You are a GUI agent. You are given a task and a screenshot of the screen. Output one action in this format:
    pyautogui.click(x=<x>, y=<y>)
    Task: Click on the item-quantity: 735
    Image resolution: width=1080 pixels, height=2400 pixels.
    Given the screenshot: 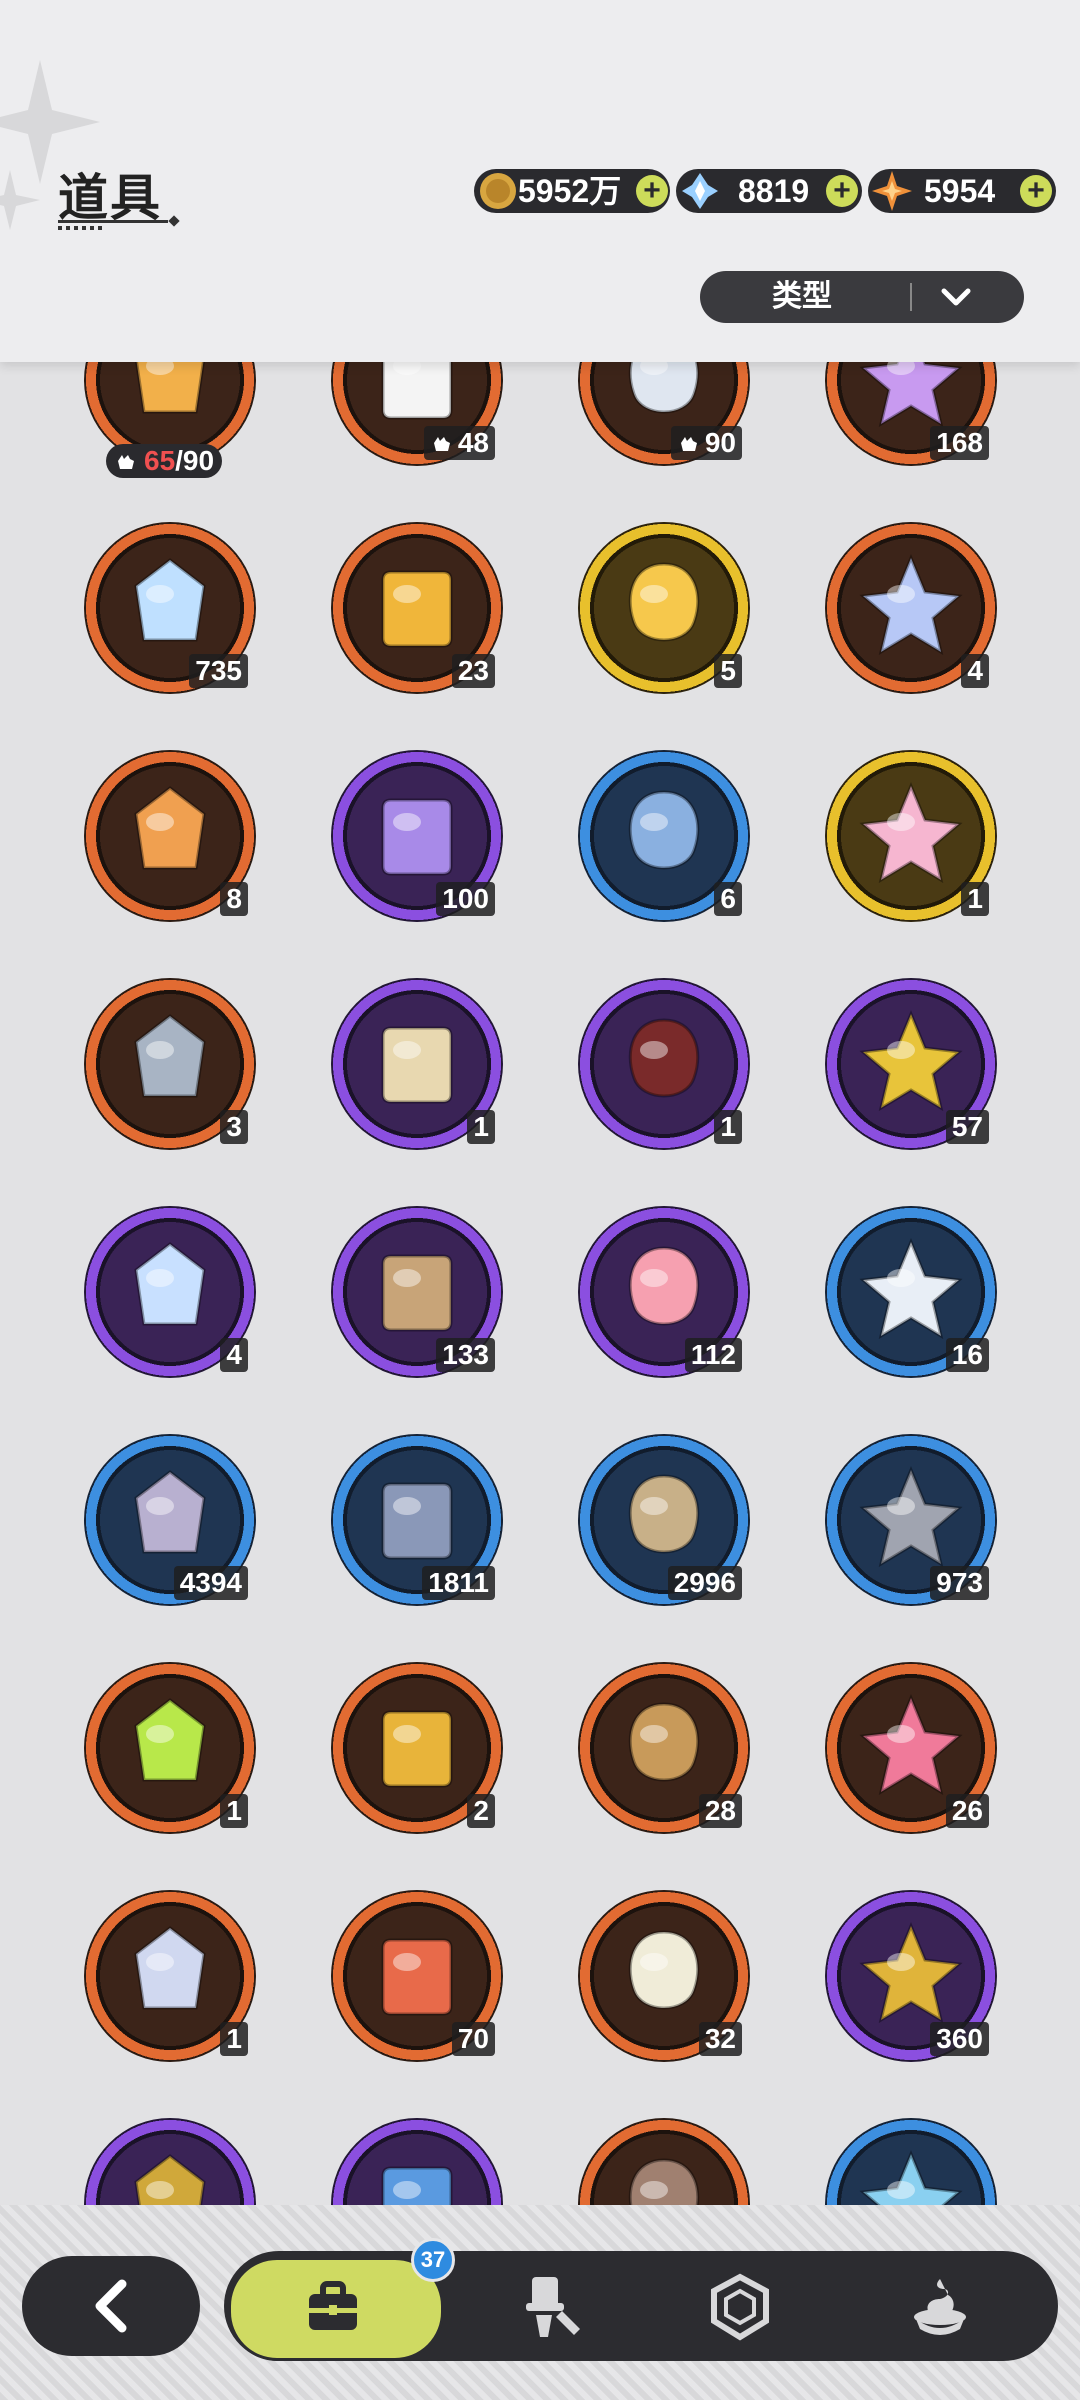 What is the action you would take?
    pyautogui.click(x=218, y=671)
    